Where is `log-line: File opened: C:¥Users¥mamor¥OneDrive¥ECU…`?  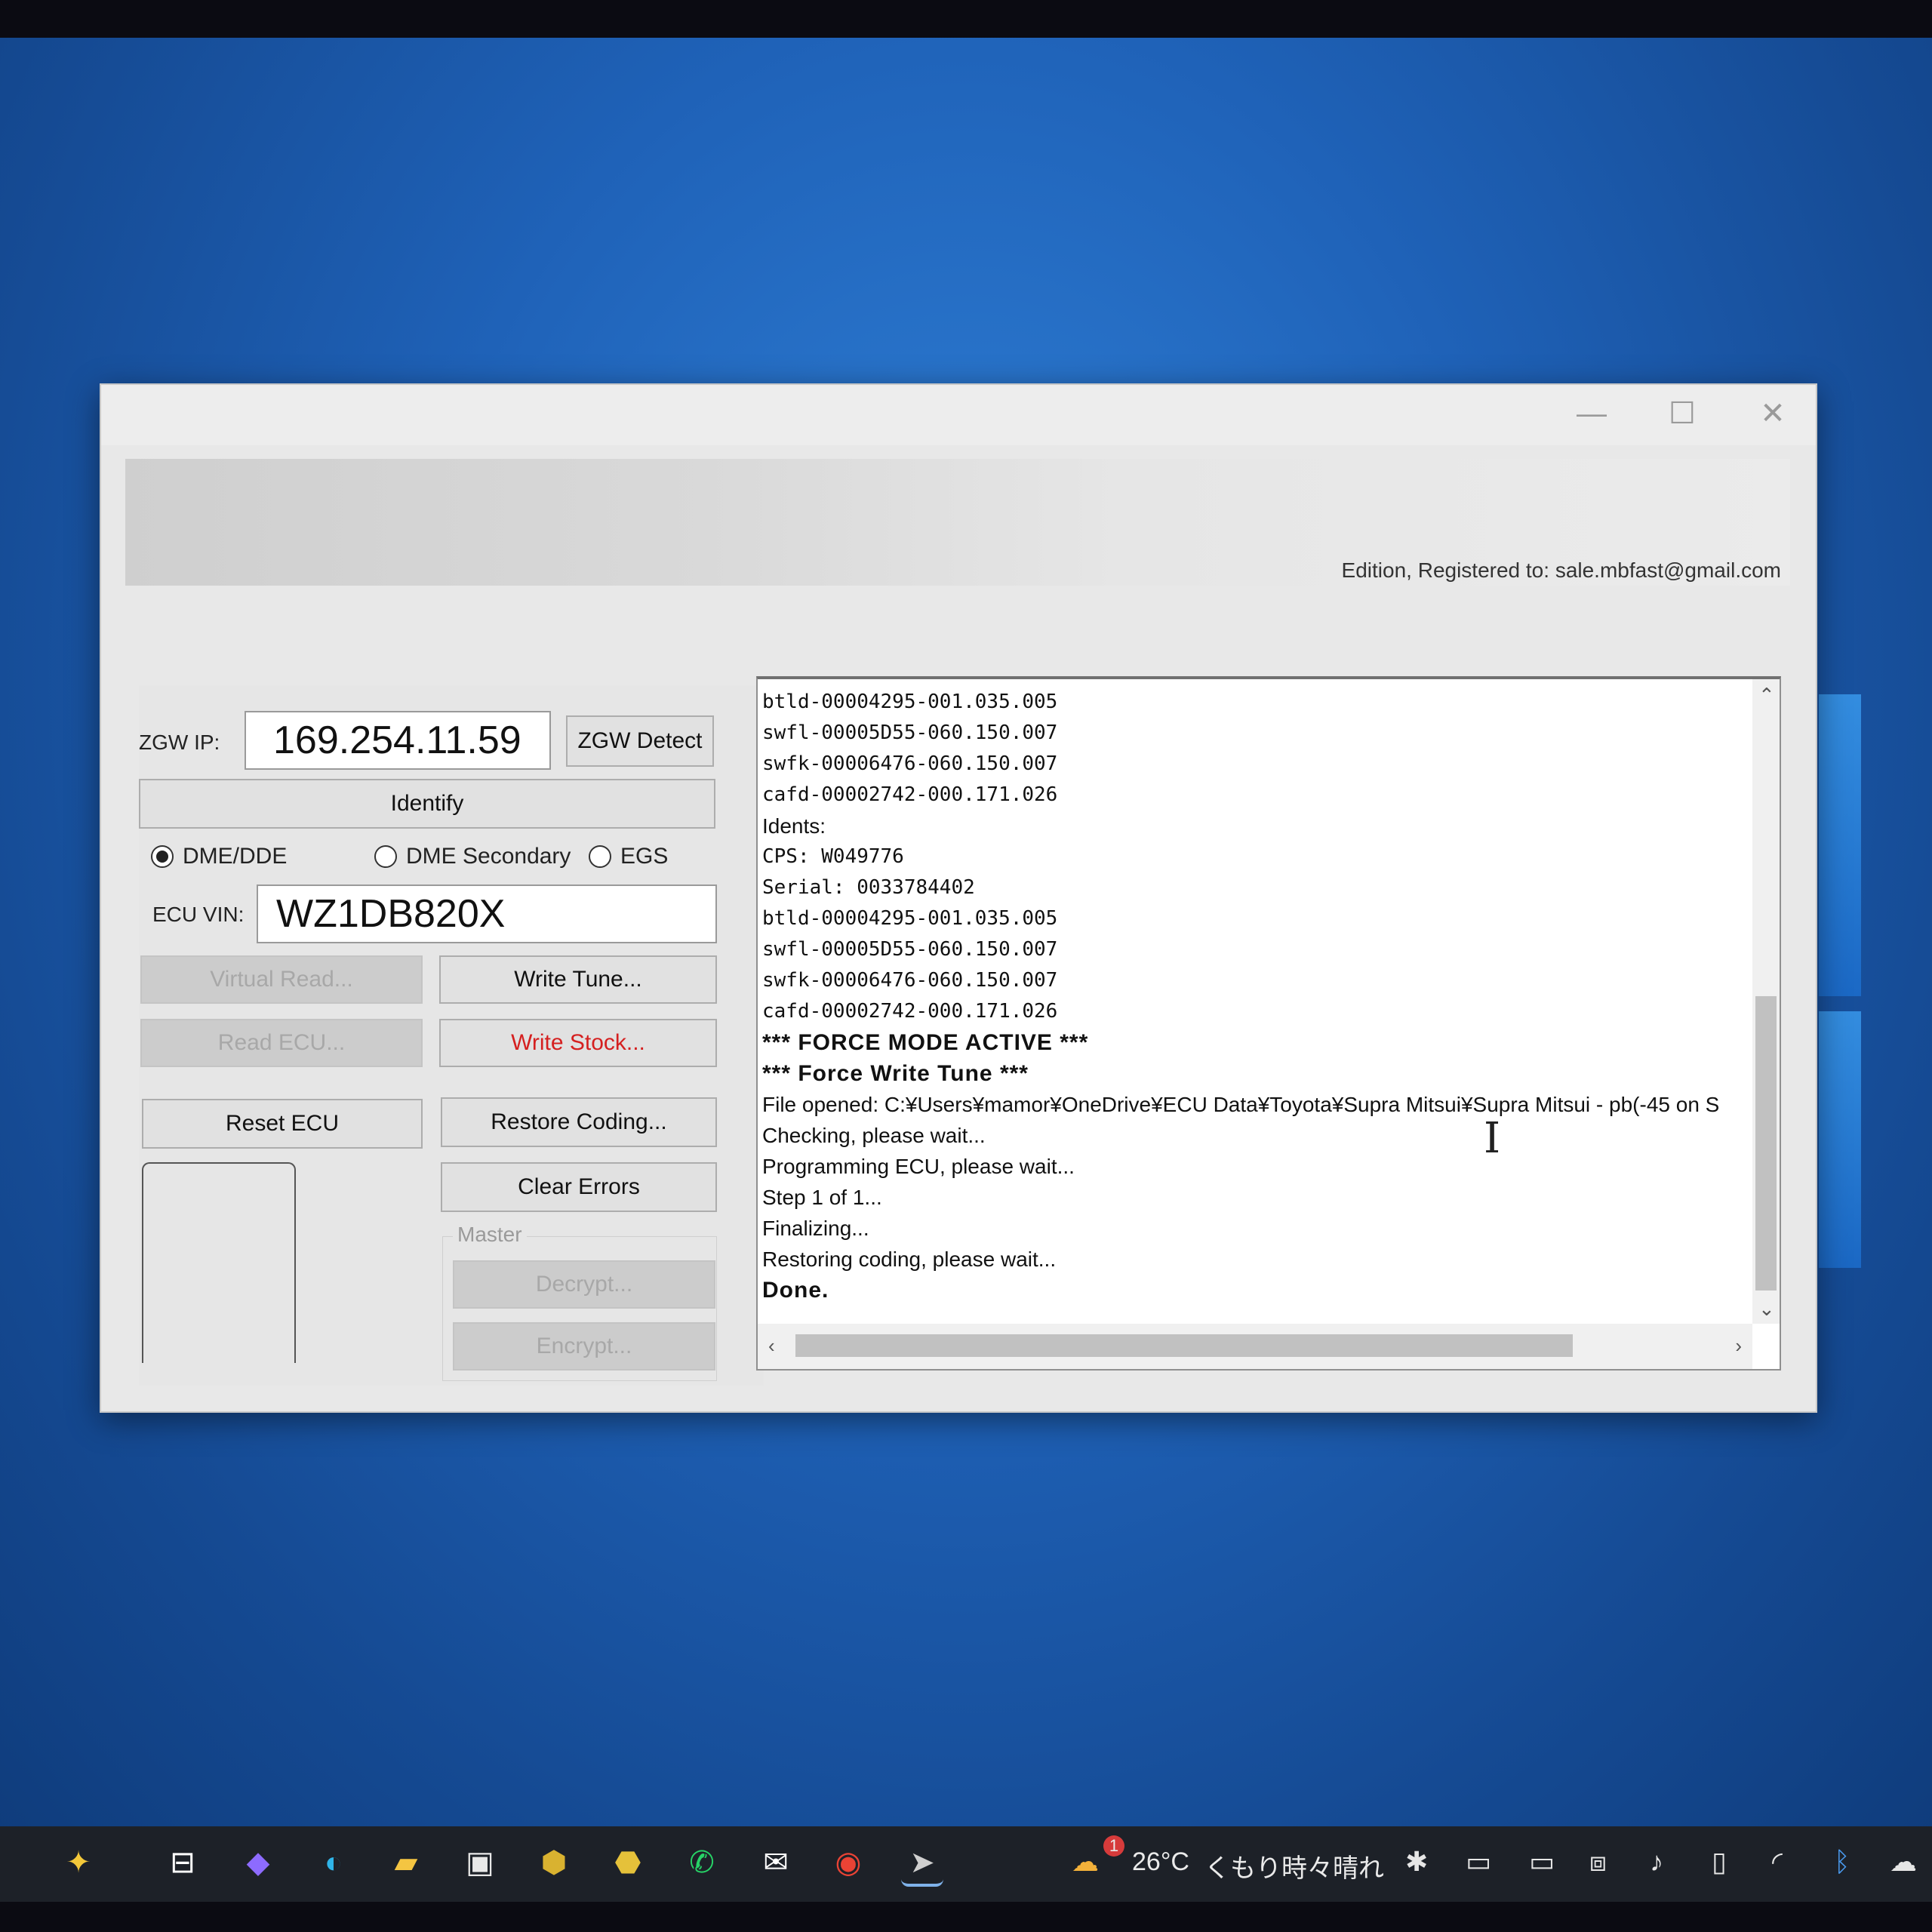
log-line: File opened: C:¥Users¥mamor¥OneDrive¥ECU… is located at coordinates (1241, 1104).